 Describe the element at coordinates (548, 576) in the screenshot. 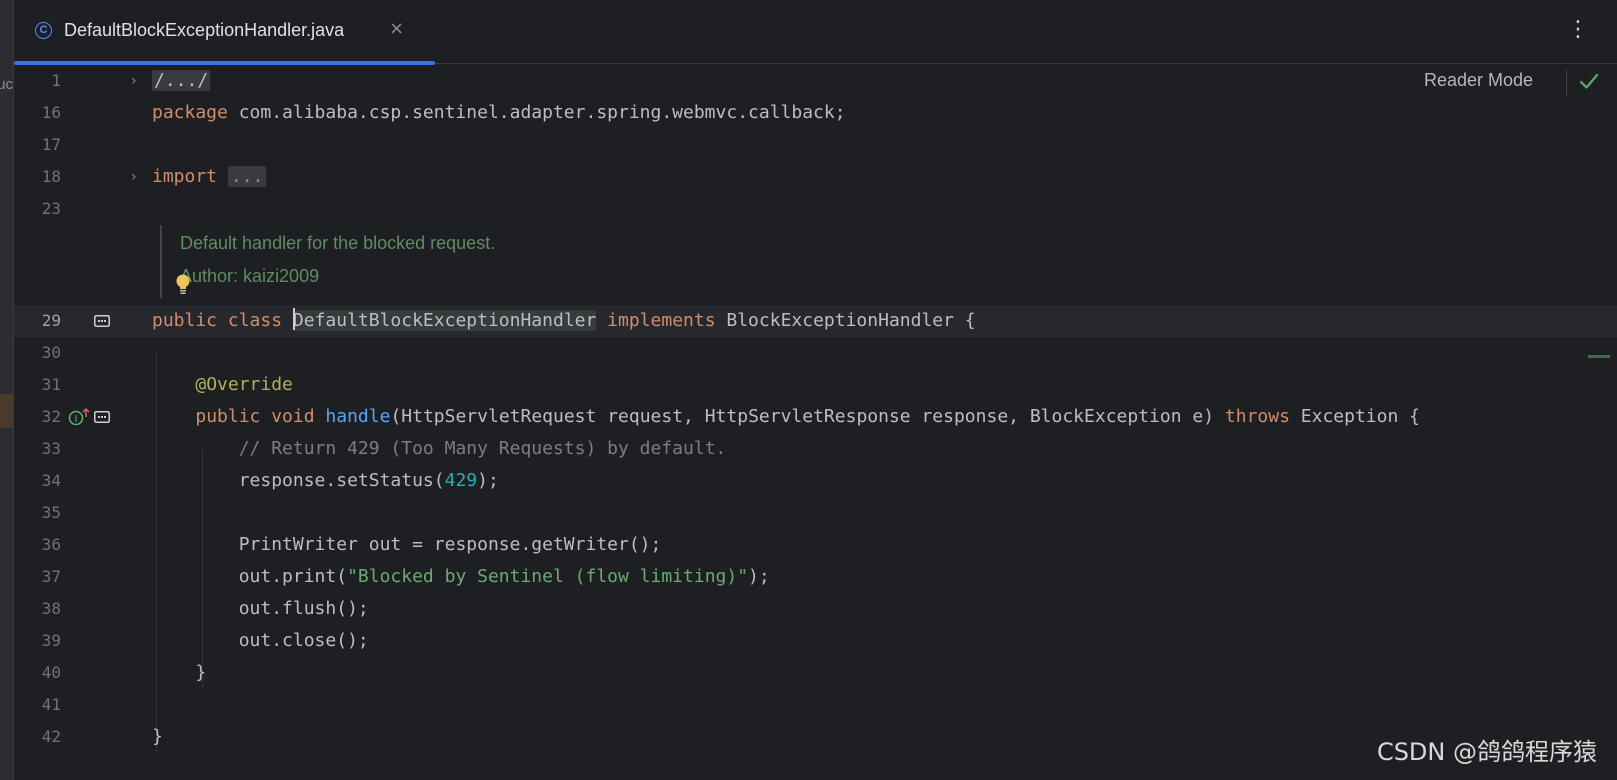

I see `string-literal: "Blocked by Sentinel (flow limiting)"` at that location.